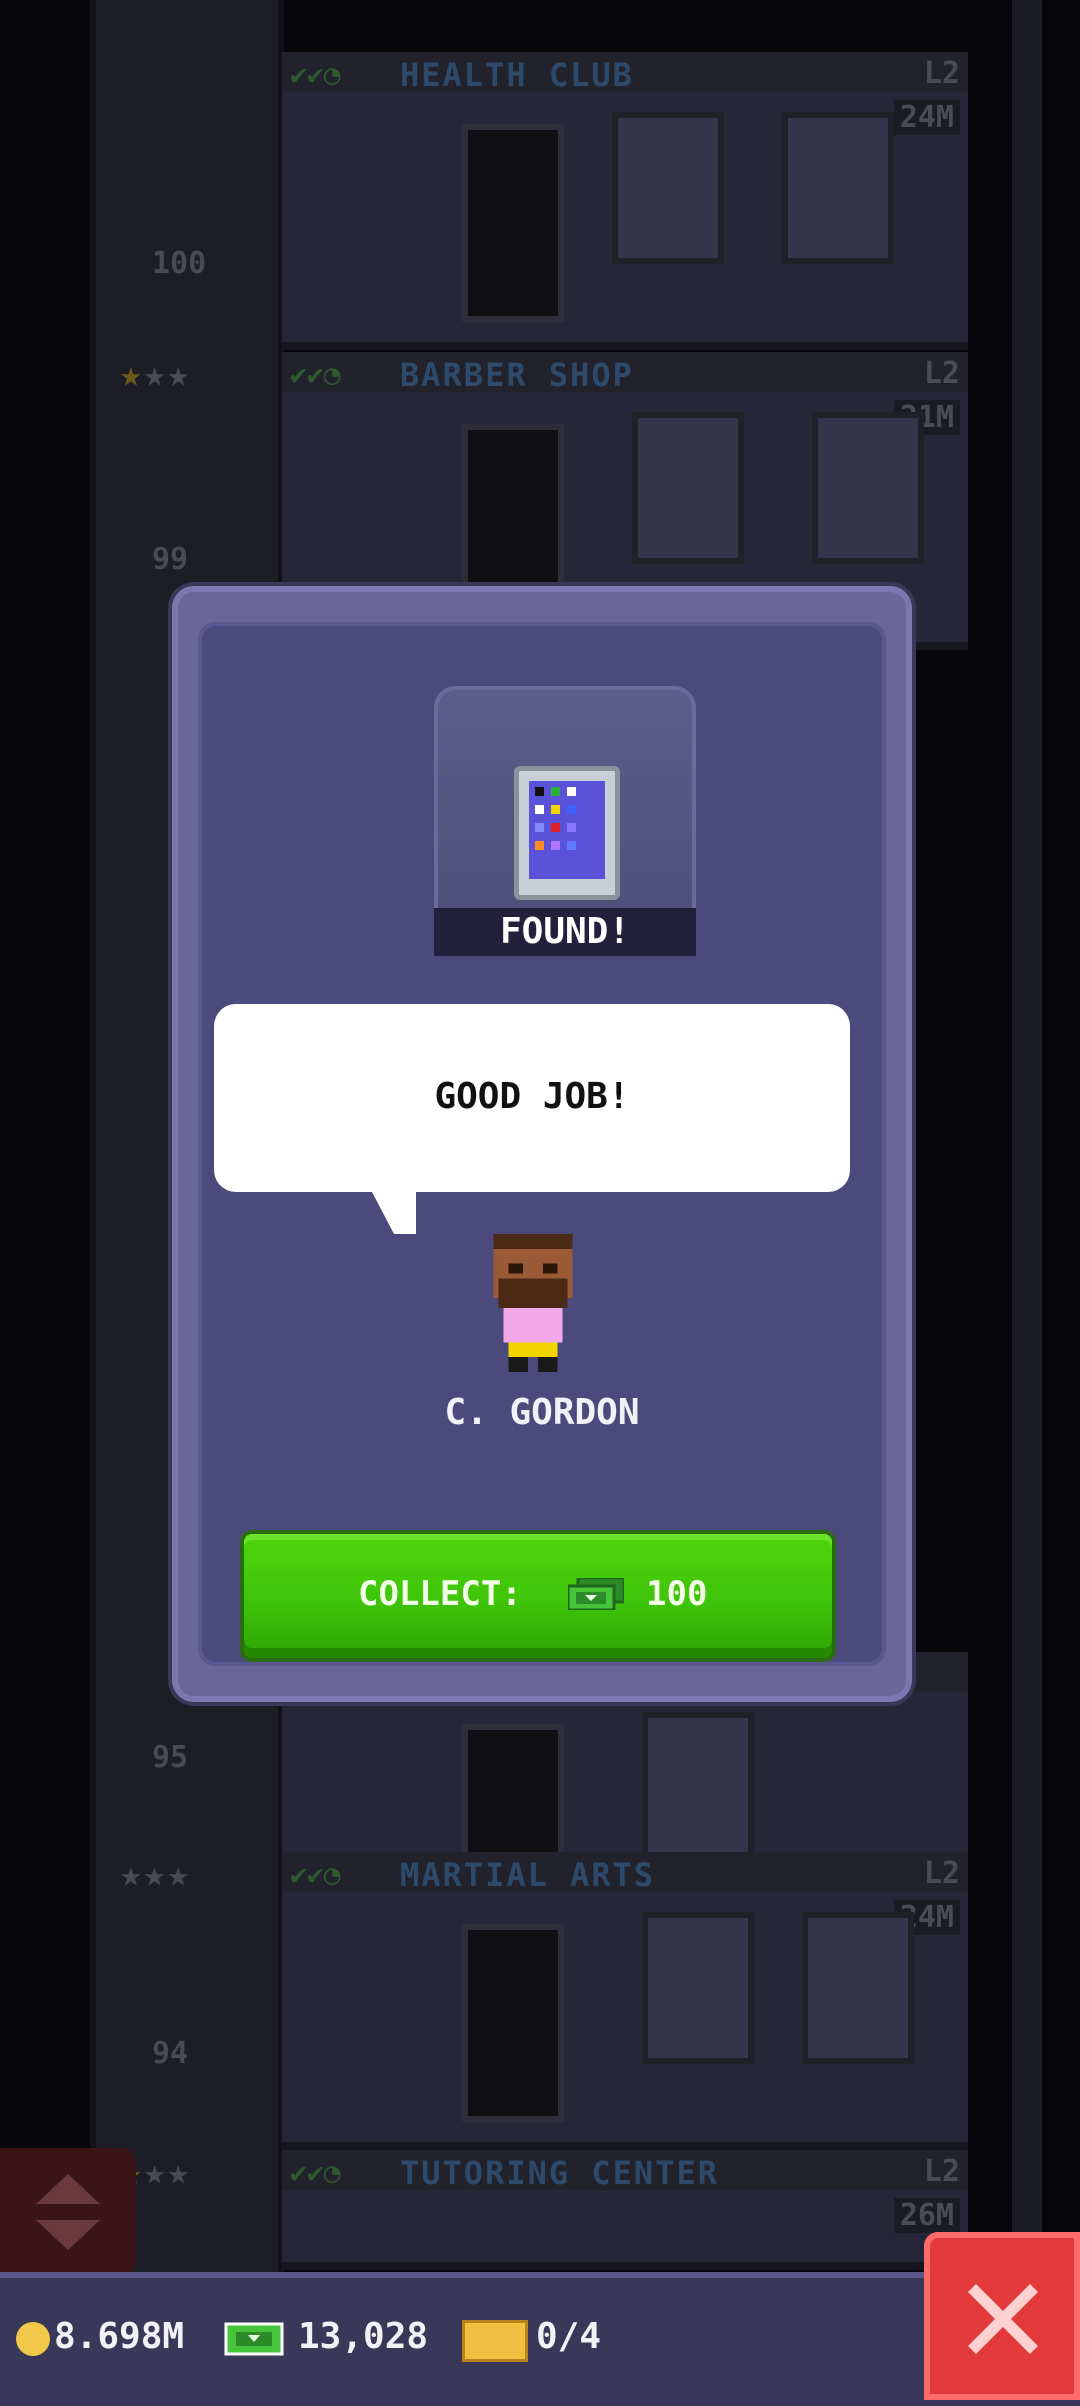 The image size is (1080, 2406). What do you see at coordinates (532, 1119) in the screenshot?
I see `speech-bubble: GOOD JOB!` at bounding box center [532, 1119].